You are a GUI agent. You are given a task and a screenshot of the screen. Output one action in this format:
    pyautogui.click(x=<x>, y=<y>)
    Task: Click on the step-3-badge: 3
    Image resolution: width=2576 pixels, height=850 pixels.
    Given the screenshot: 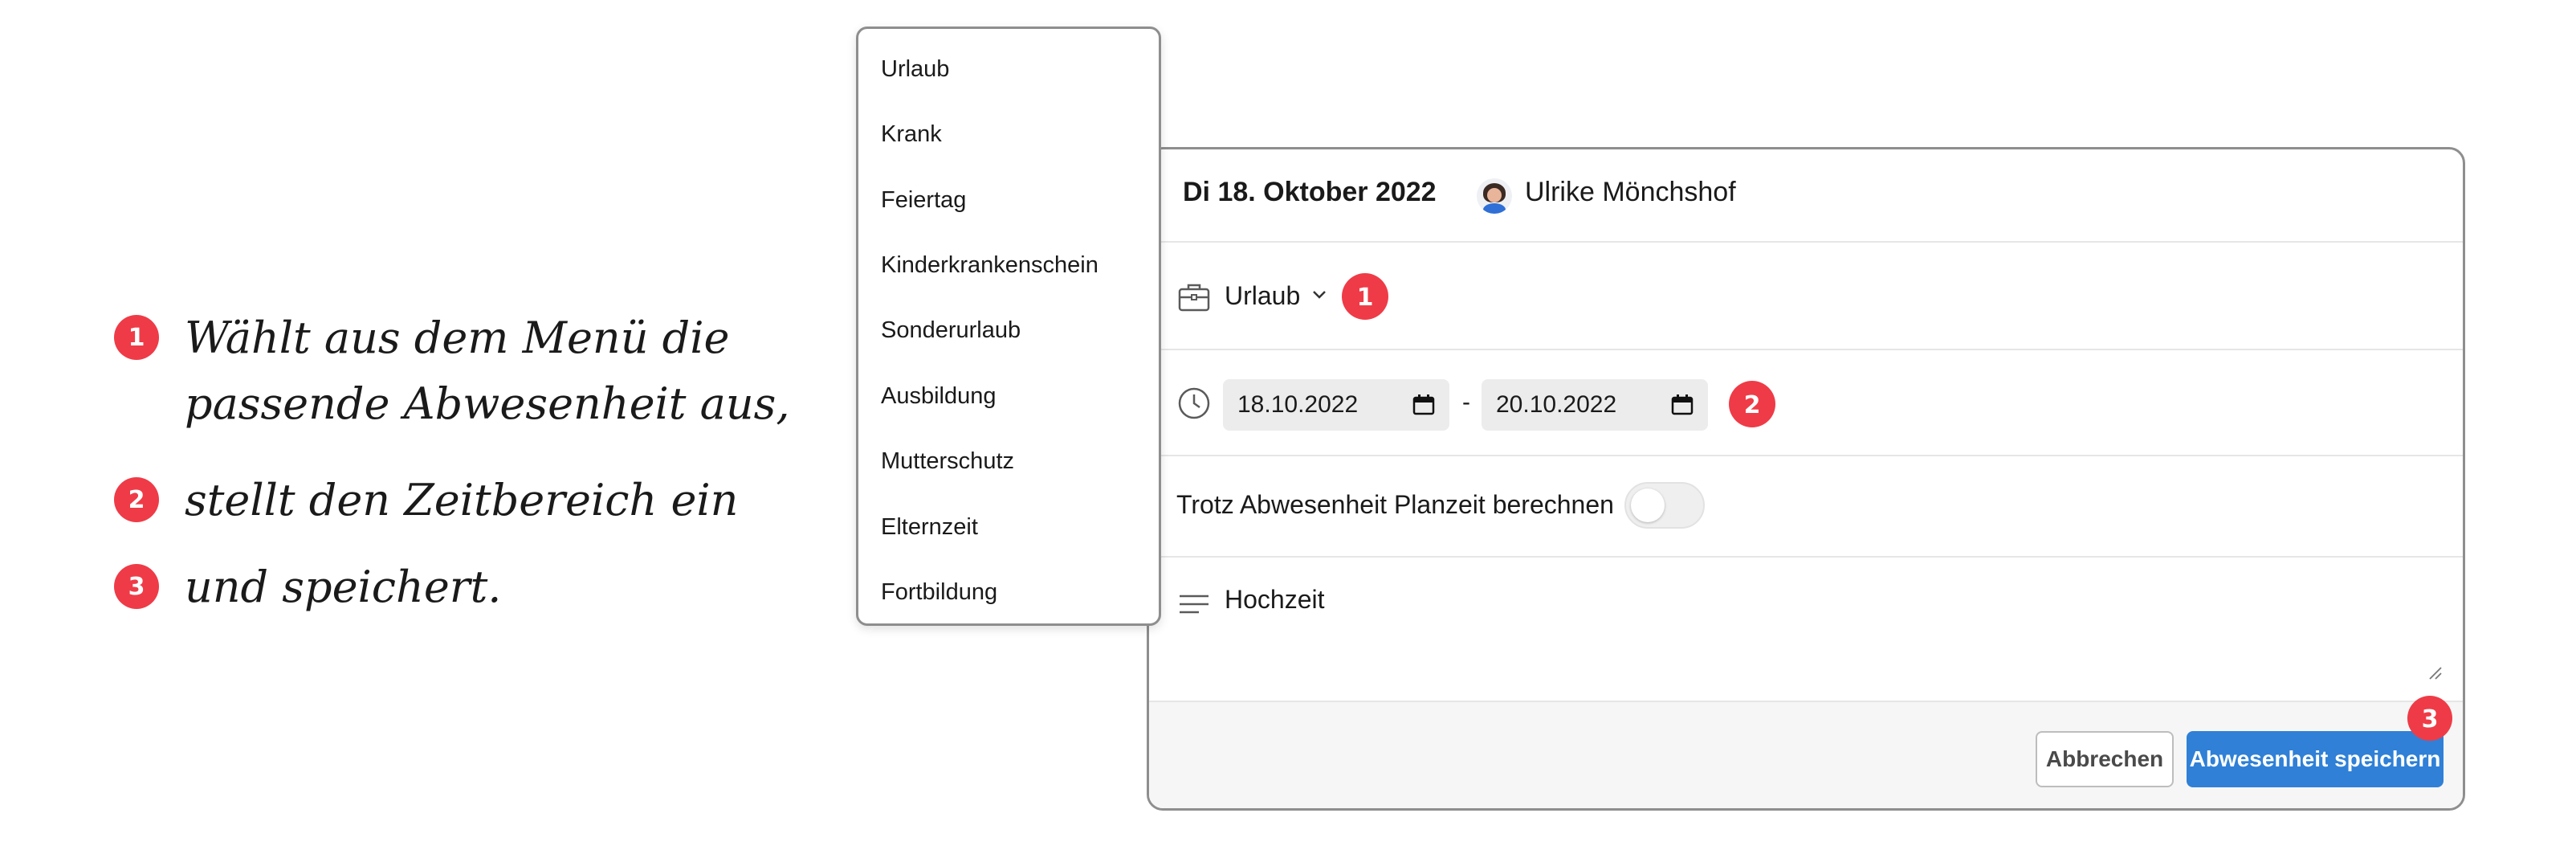 What is the action you would take?
    pyautogui.click(x=2429, y=718)
    